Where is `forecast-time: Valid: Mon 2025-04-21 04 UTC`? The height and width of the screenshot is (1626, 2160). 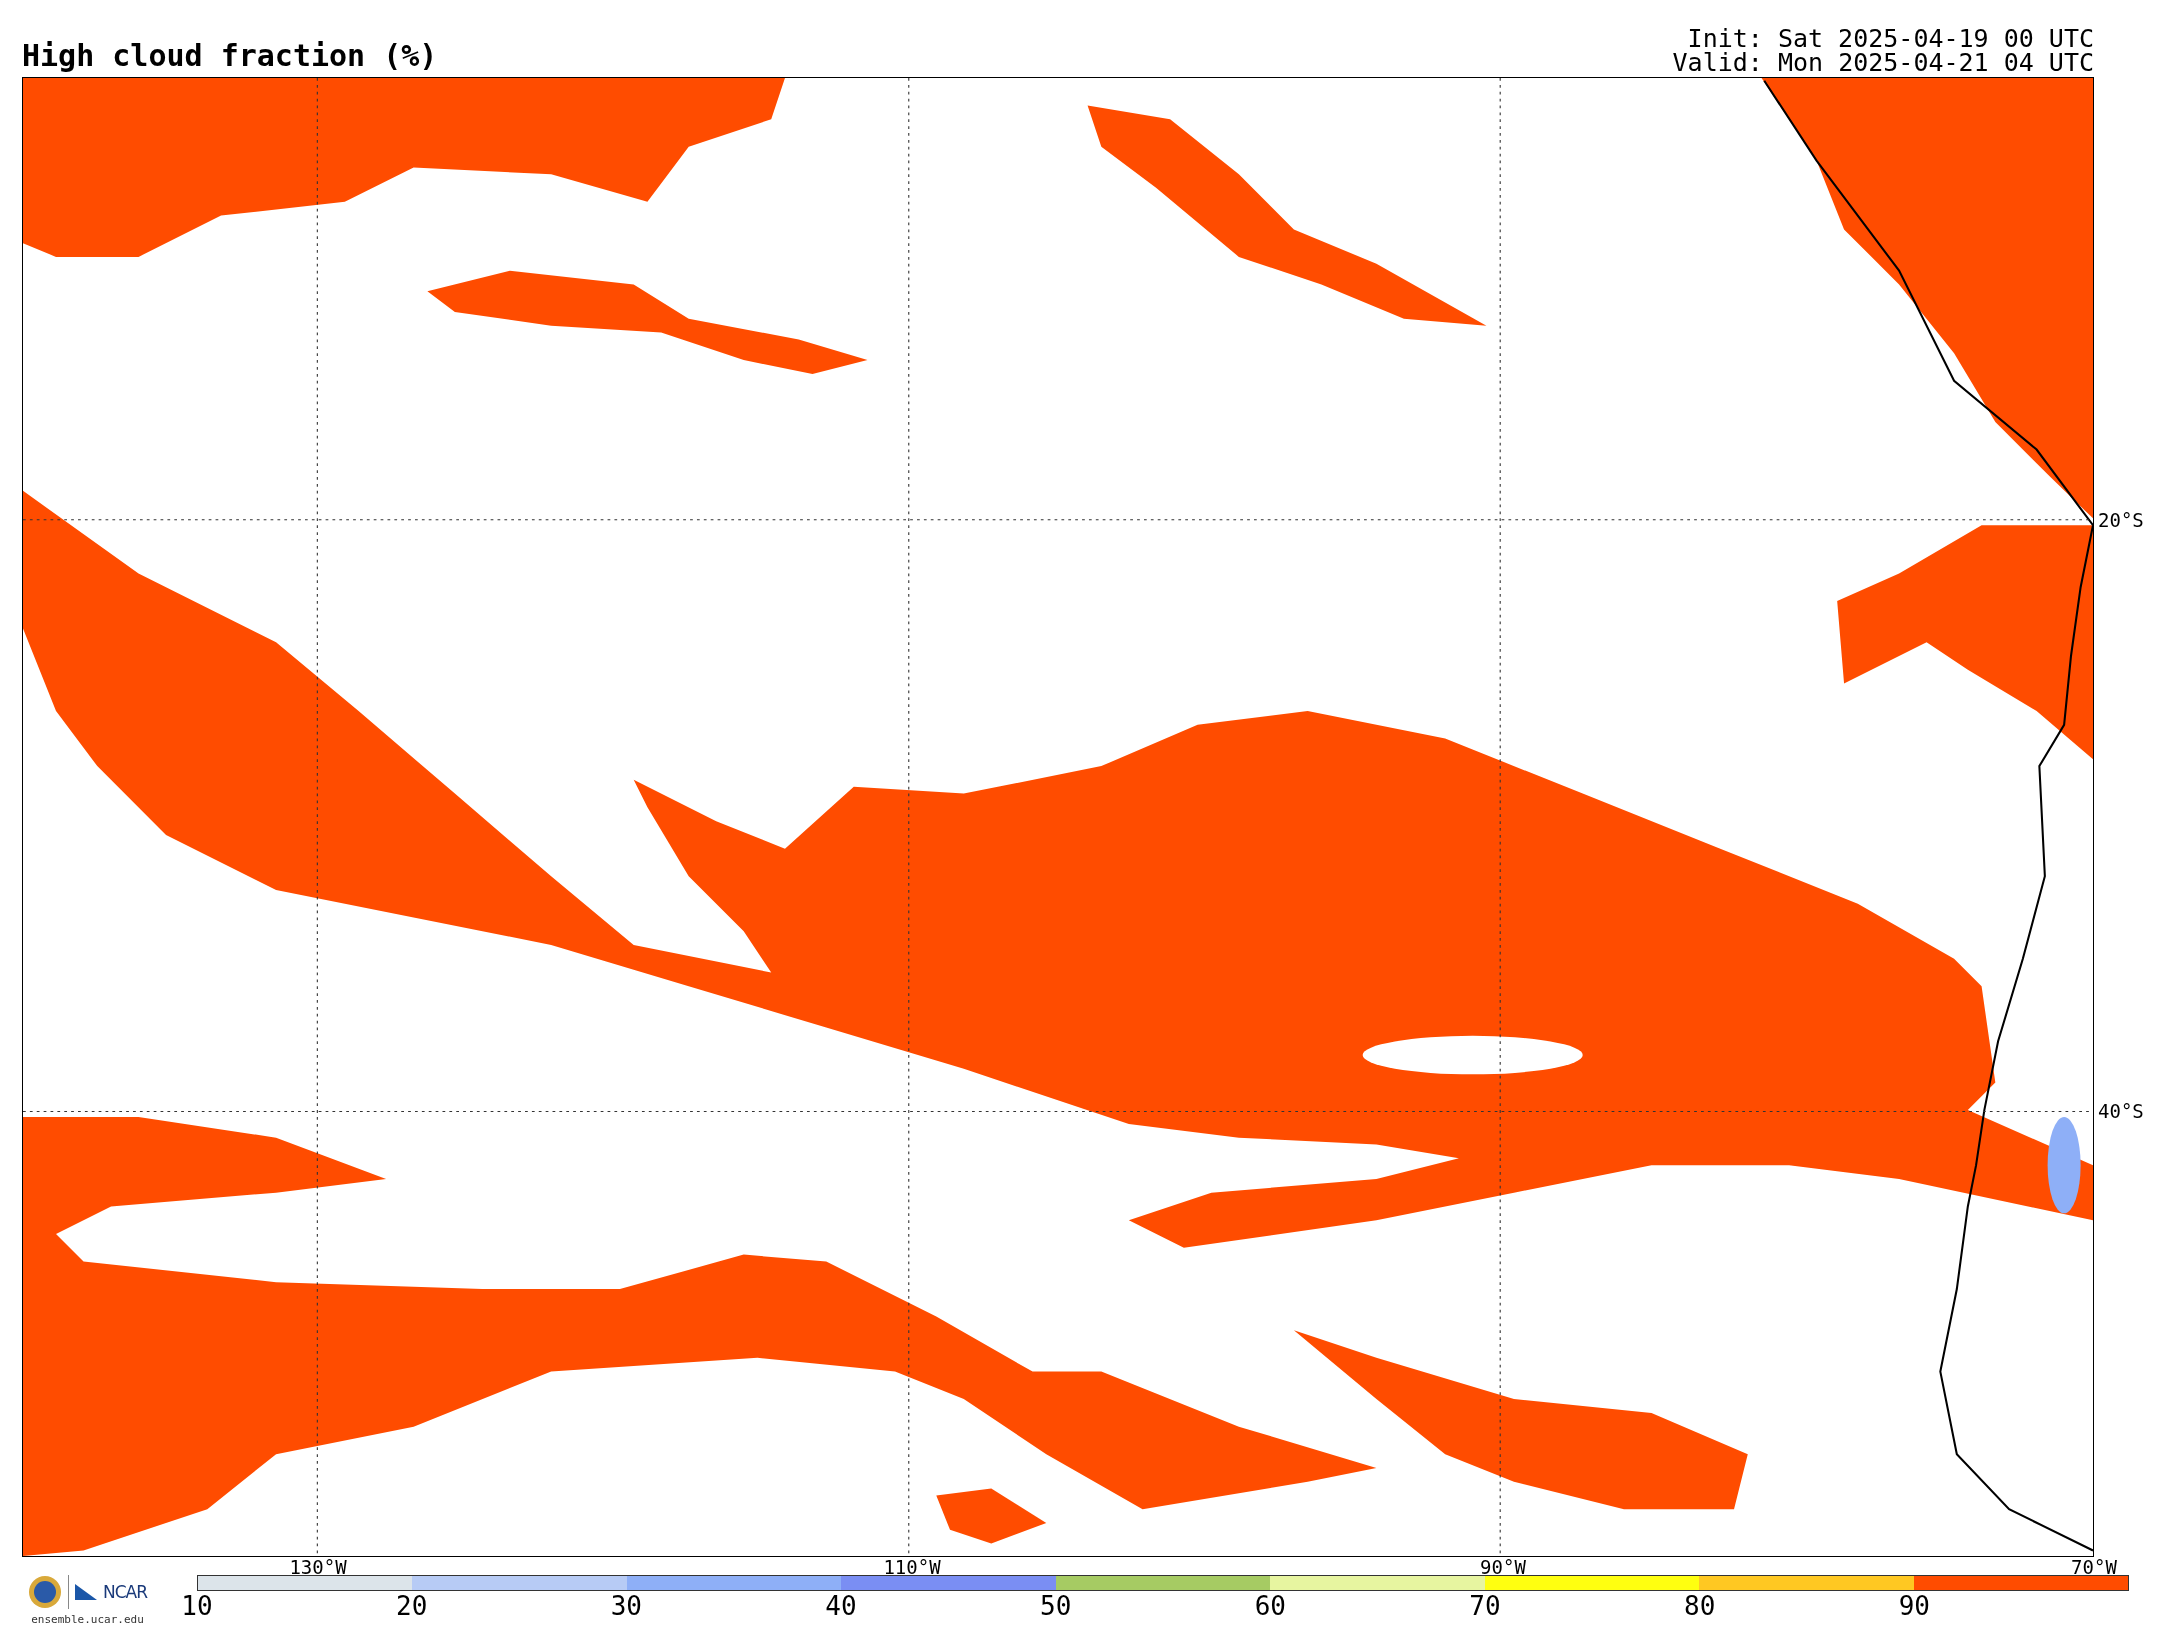
forecast-time: Valid: Mon 2025-04-21 04 UTC is located at coordinates (1883, 63).